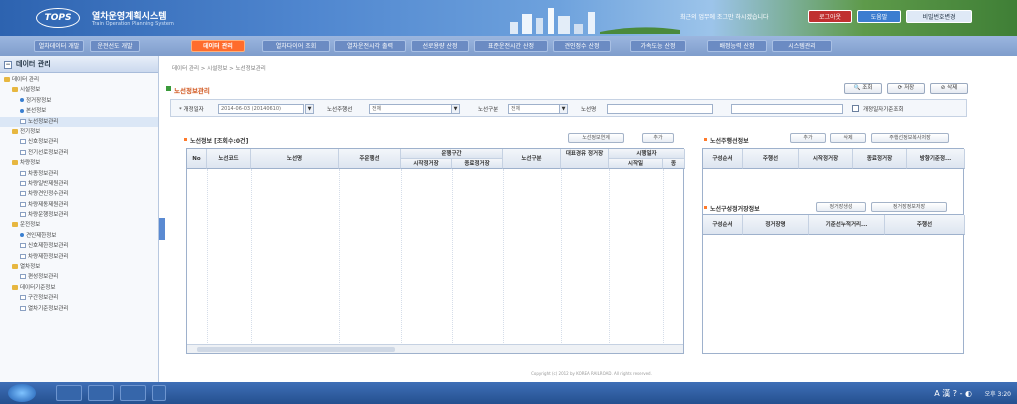 Image resolution: width=1017 pixels, height=404 pixels. Describe the element at coordinates (219, 69) in the screenshot. I see `breadcrumb: 데이터 관리 > 시설정보 > 노선정보관리` at that location.